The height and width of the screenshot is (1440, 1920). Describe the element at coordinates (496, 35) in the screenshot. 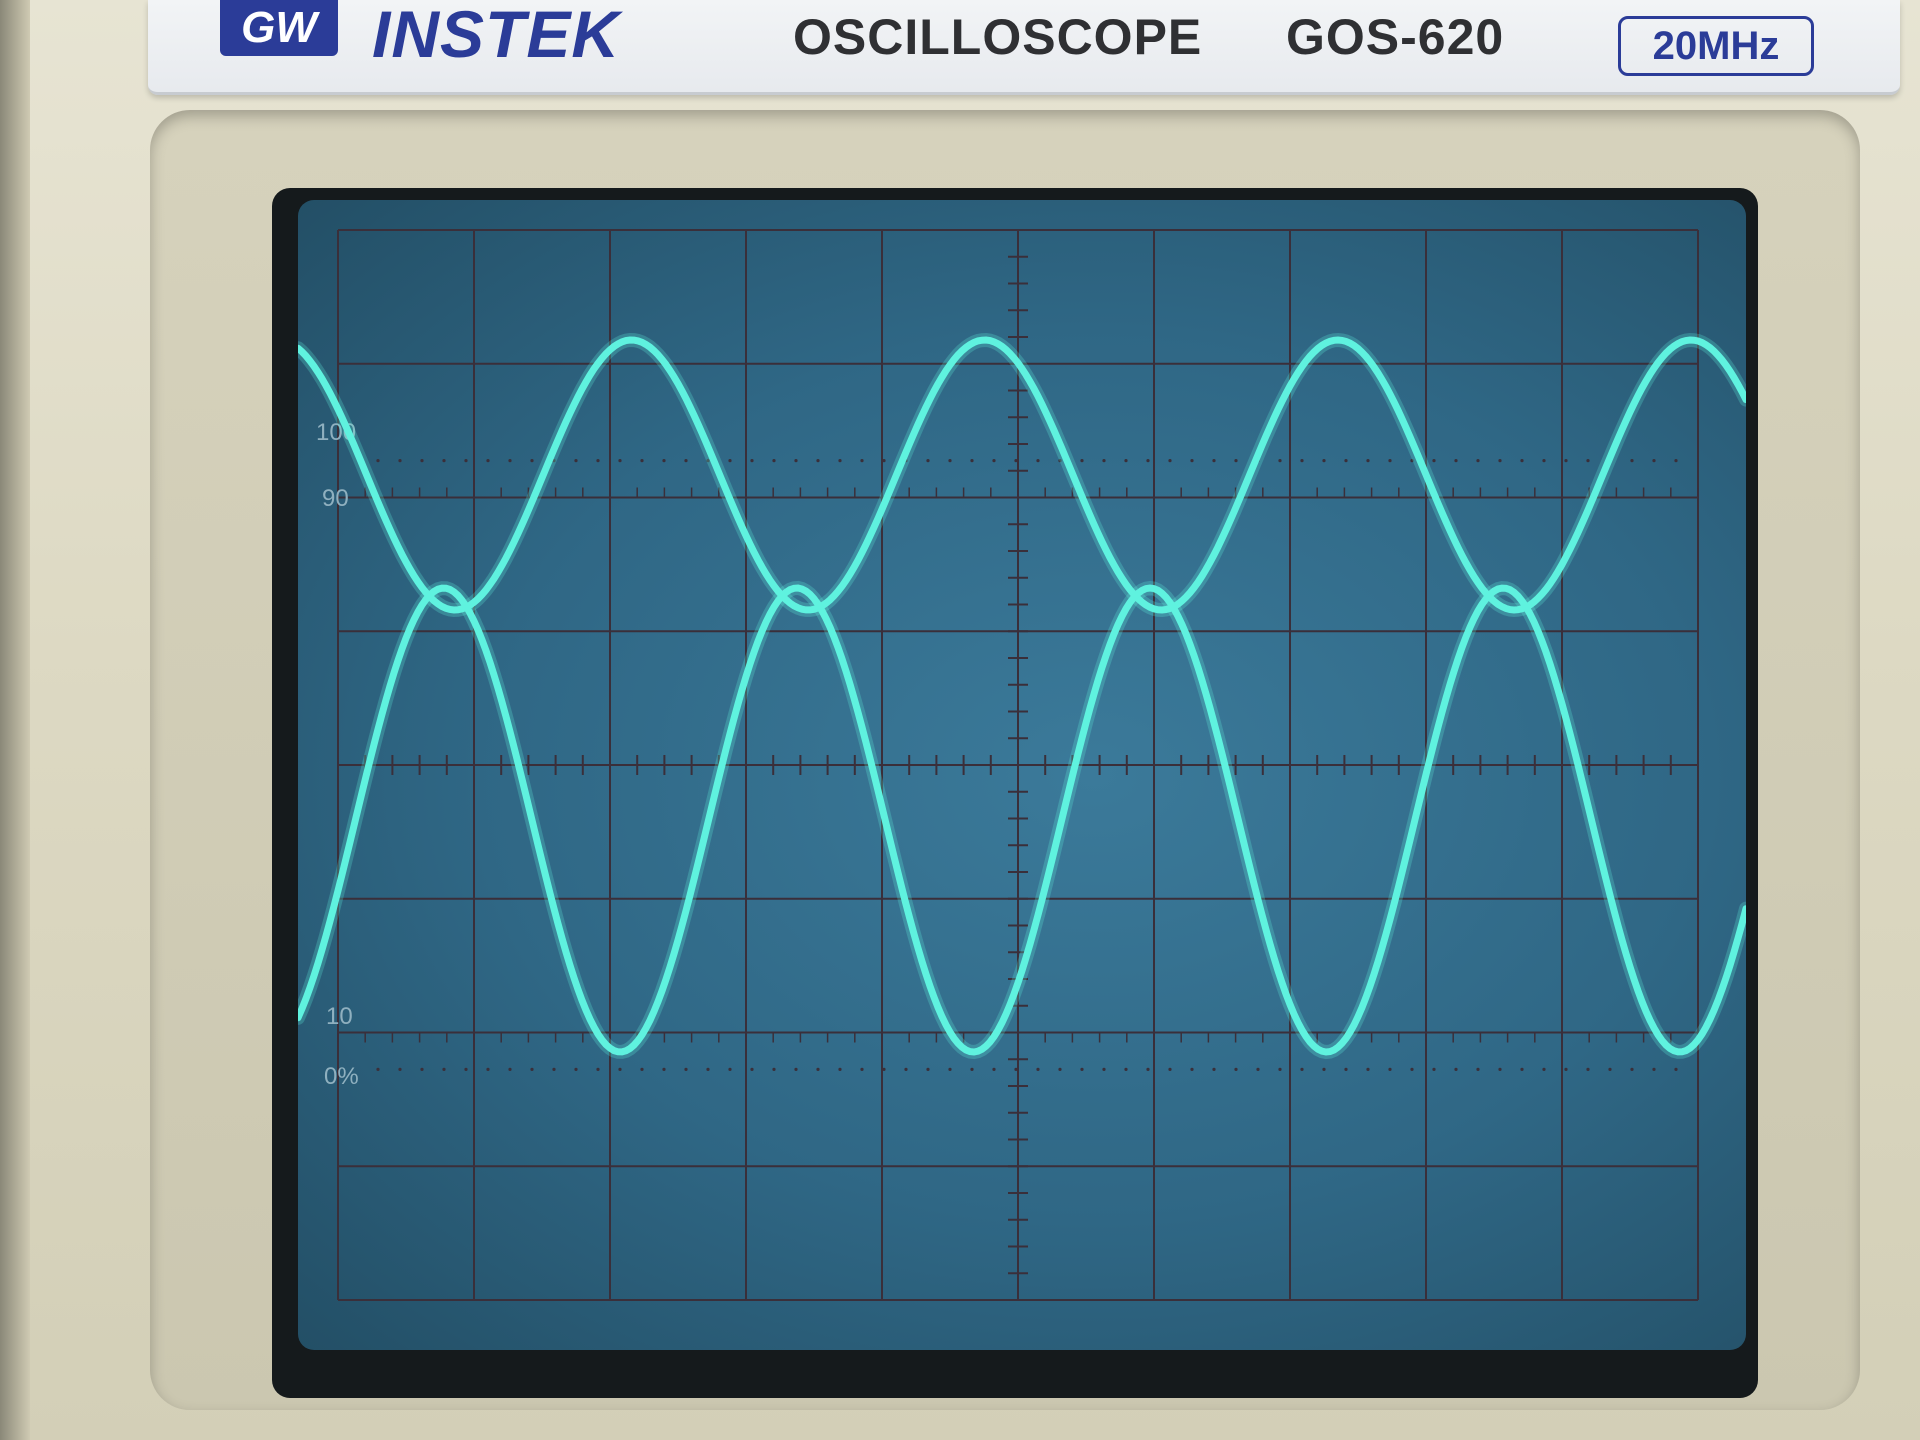

I see `brand-name: INSTEK` at that location.